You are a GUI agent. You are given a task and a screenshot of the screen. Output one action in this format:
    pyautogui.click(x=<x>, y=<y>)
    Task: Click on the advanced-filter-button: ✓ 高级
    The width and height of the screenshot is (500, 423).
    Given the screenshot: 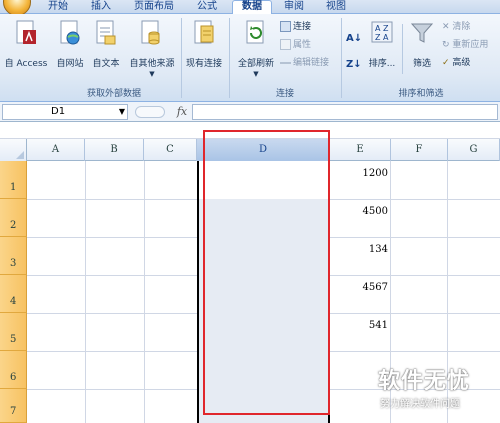 What is the action you would take?
    pyautogui.click(x=456, y=63)
    